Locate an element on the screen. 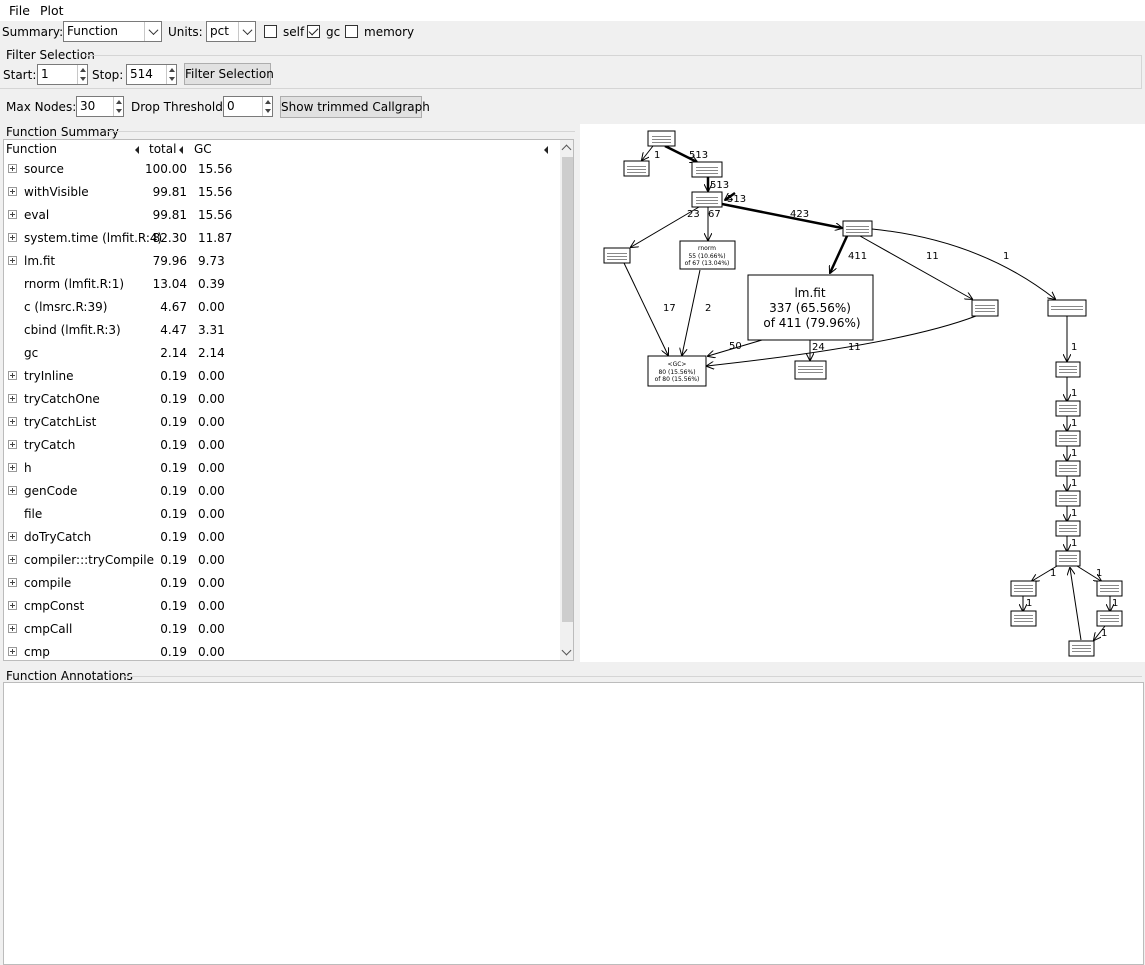 This screenshot has width=1145, height=965. self-checkbox is located at coordinates (270, 31).